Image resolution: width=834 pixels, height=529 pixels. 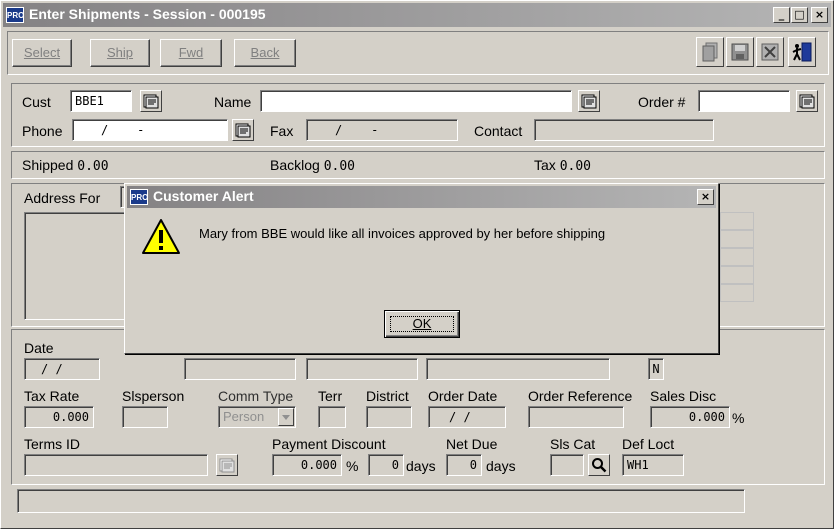 I want to click on sls-cat-search-button, so click(x=599, y=465).